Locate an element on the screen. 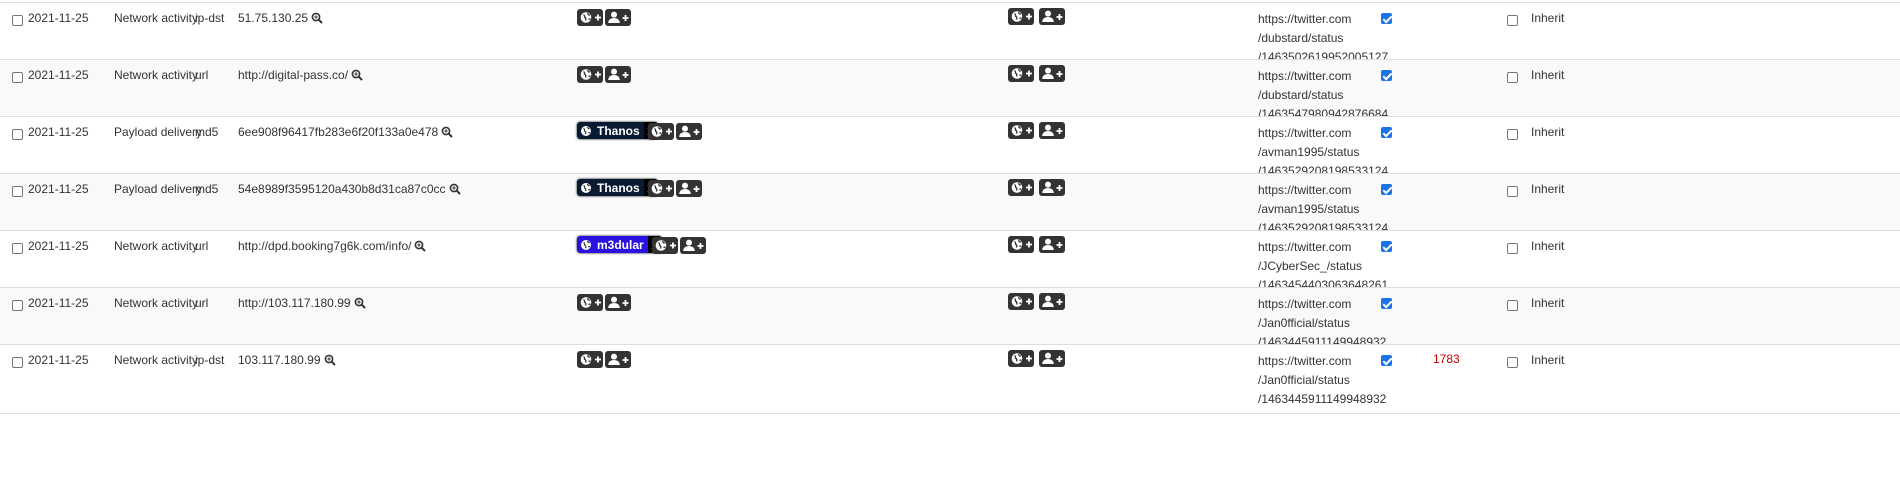  value-cell: http://digital-pass.co/ is located at coordinates (300, 75).